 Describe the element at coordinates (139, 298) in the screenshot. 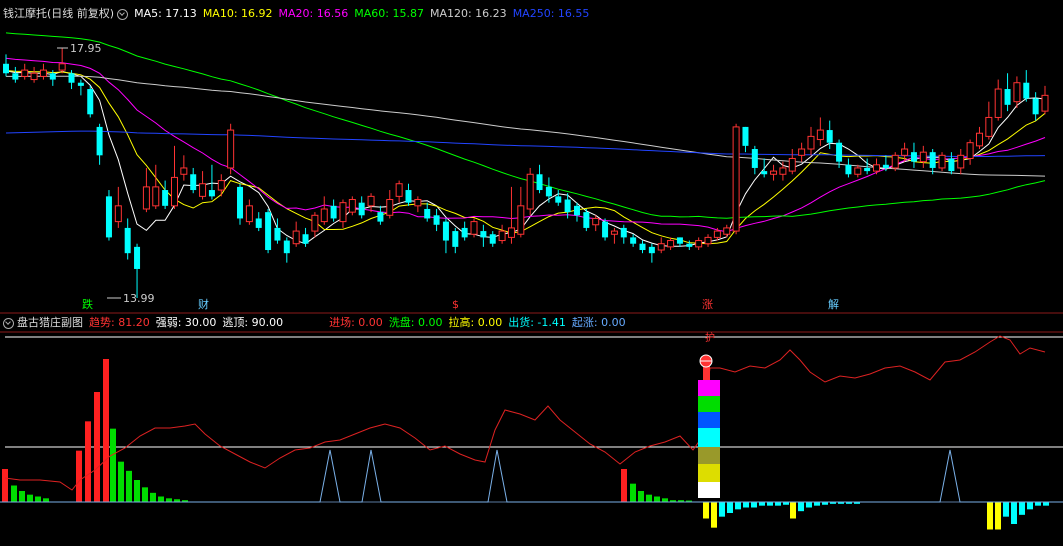

I see `low-label: 13.99` at that location.